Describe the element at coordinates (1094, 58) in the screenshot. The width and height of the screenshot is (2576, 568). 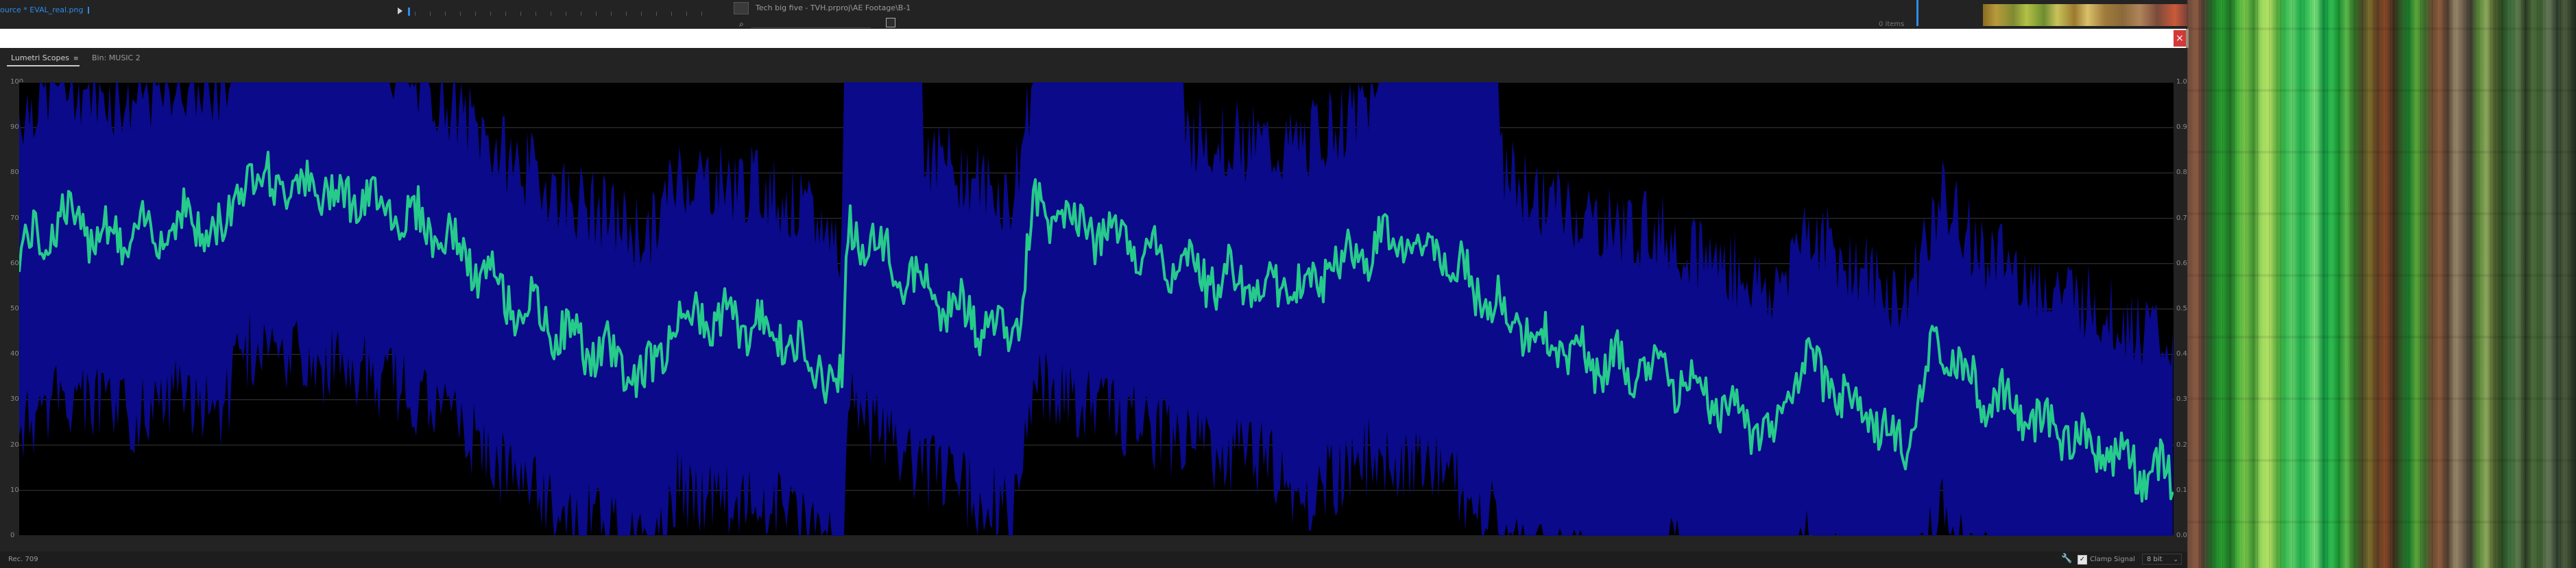
I see `panel-tab-bar: Lumetri Scopes ≡ Bin: MUSIC 2` at that location.